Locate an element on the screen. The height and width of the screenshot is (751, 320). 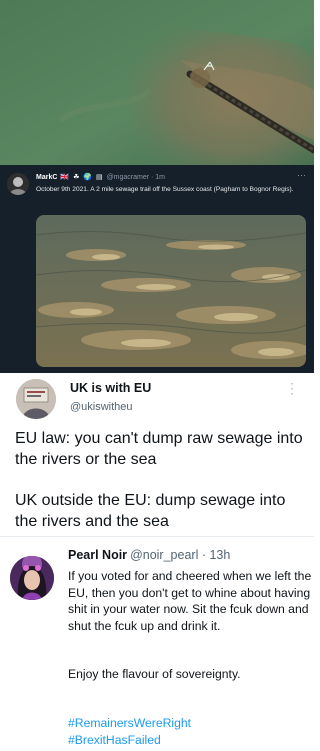
hashtag-link: #BrexitHasFailed is located at coordinates (190, 740).